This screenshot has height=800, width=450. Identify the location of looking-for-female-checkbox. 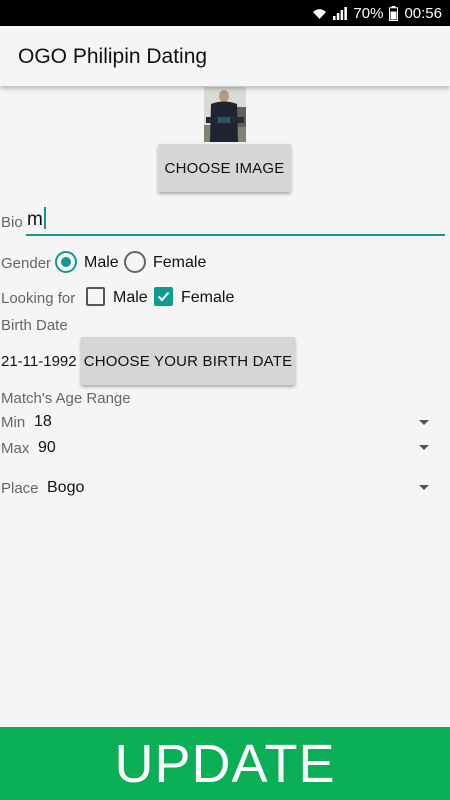
(163, 296).